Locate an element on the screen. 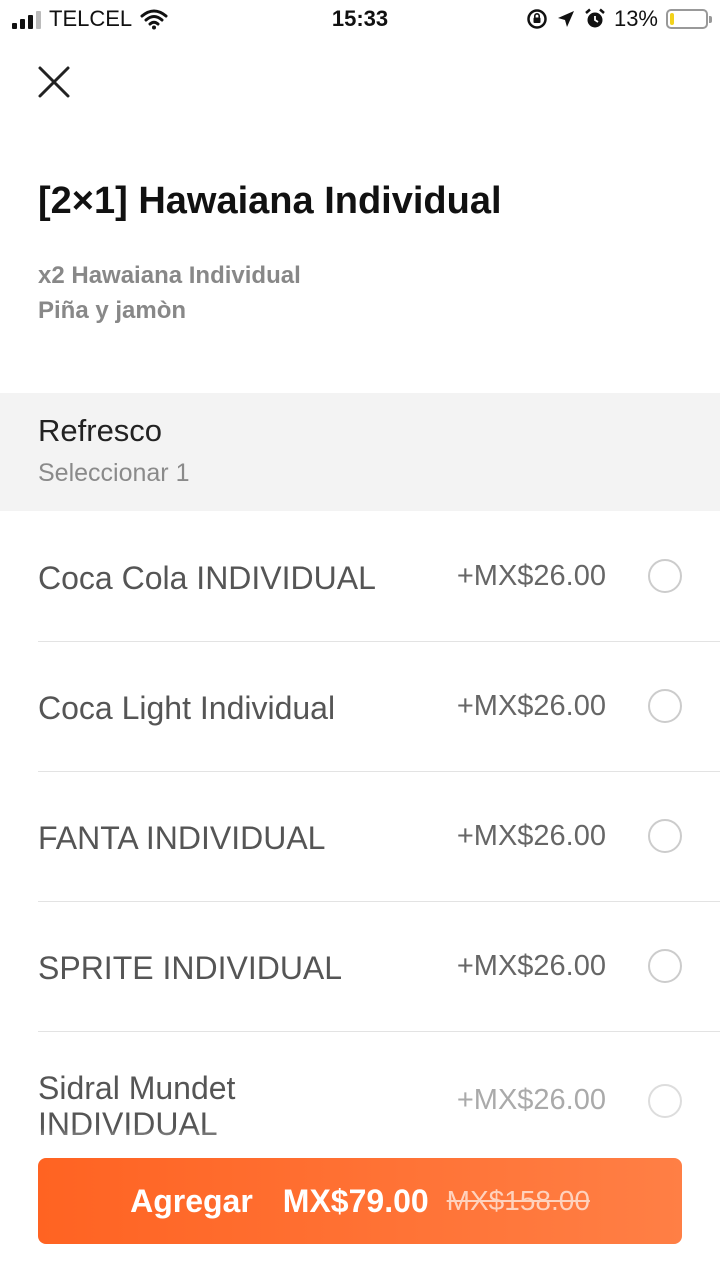 The width and height of the screenshot is (720, 1280). option-row: Coca Cola INDIVIDUAL +MX$26.00 is located at coordinates (360, 577).